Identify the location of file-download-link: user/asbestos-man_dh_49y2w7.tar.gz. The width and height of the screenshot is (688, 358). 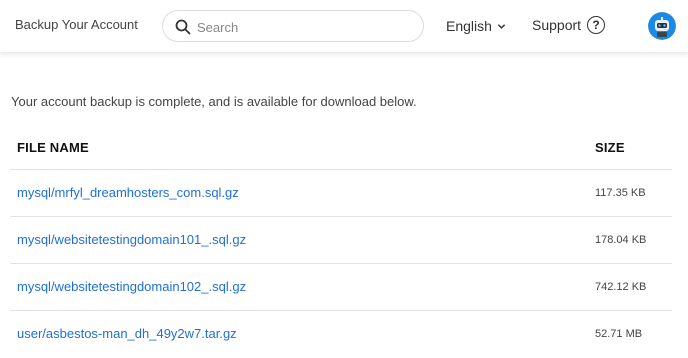
(127, 333).